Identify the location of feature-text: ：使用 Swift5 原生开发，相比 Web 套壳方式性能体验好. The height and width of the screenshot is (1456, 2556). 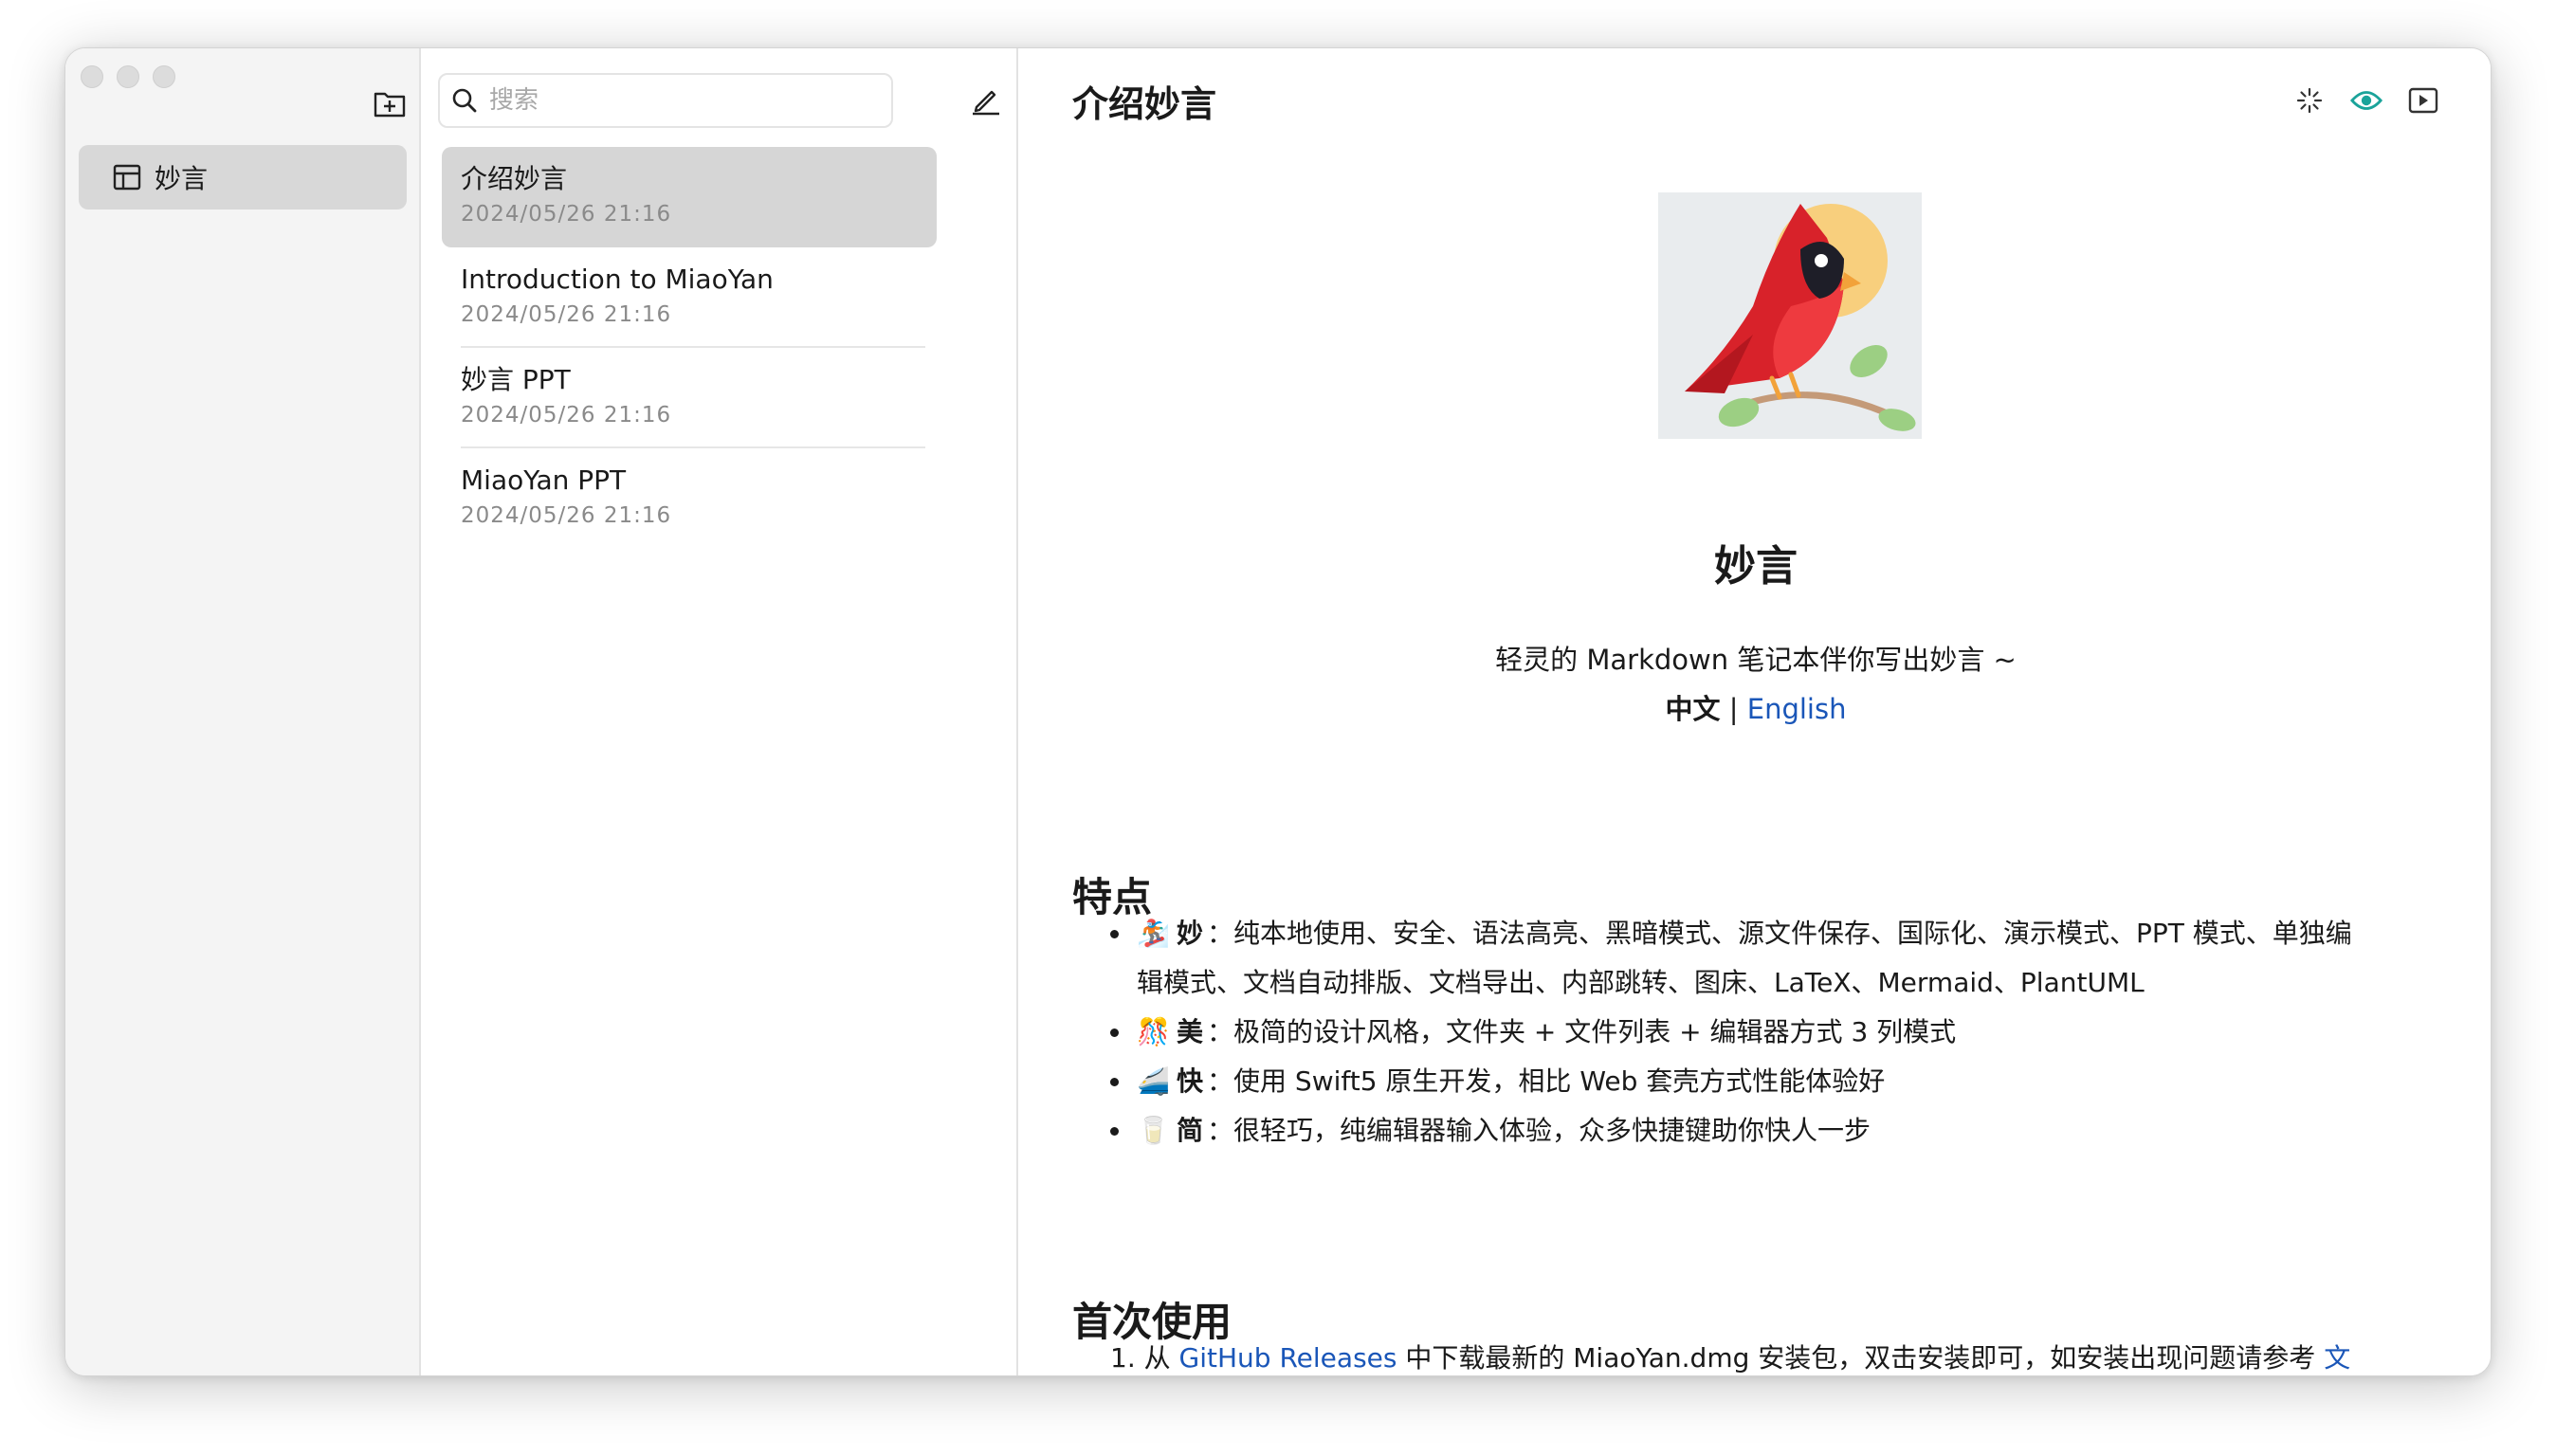
(1546, 1081).